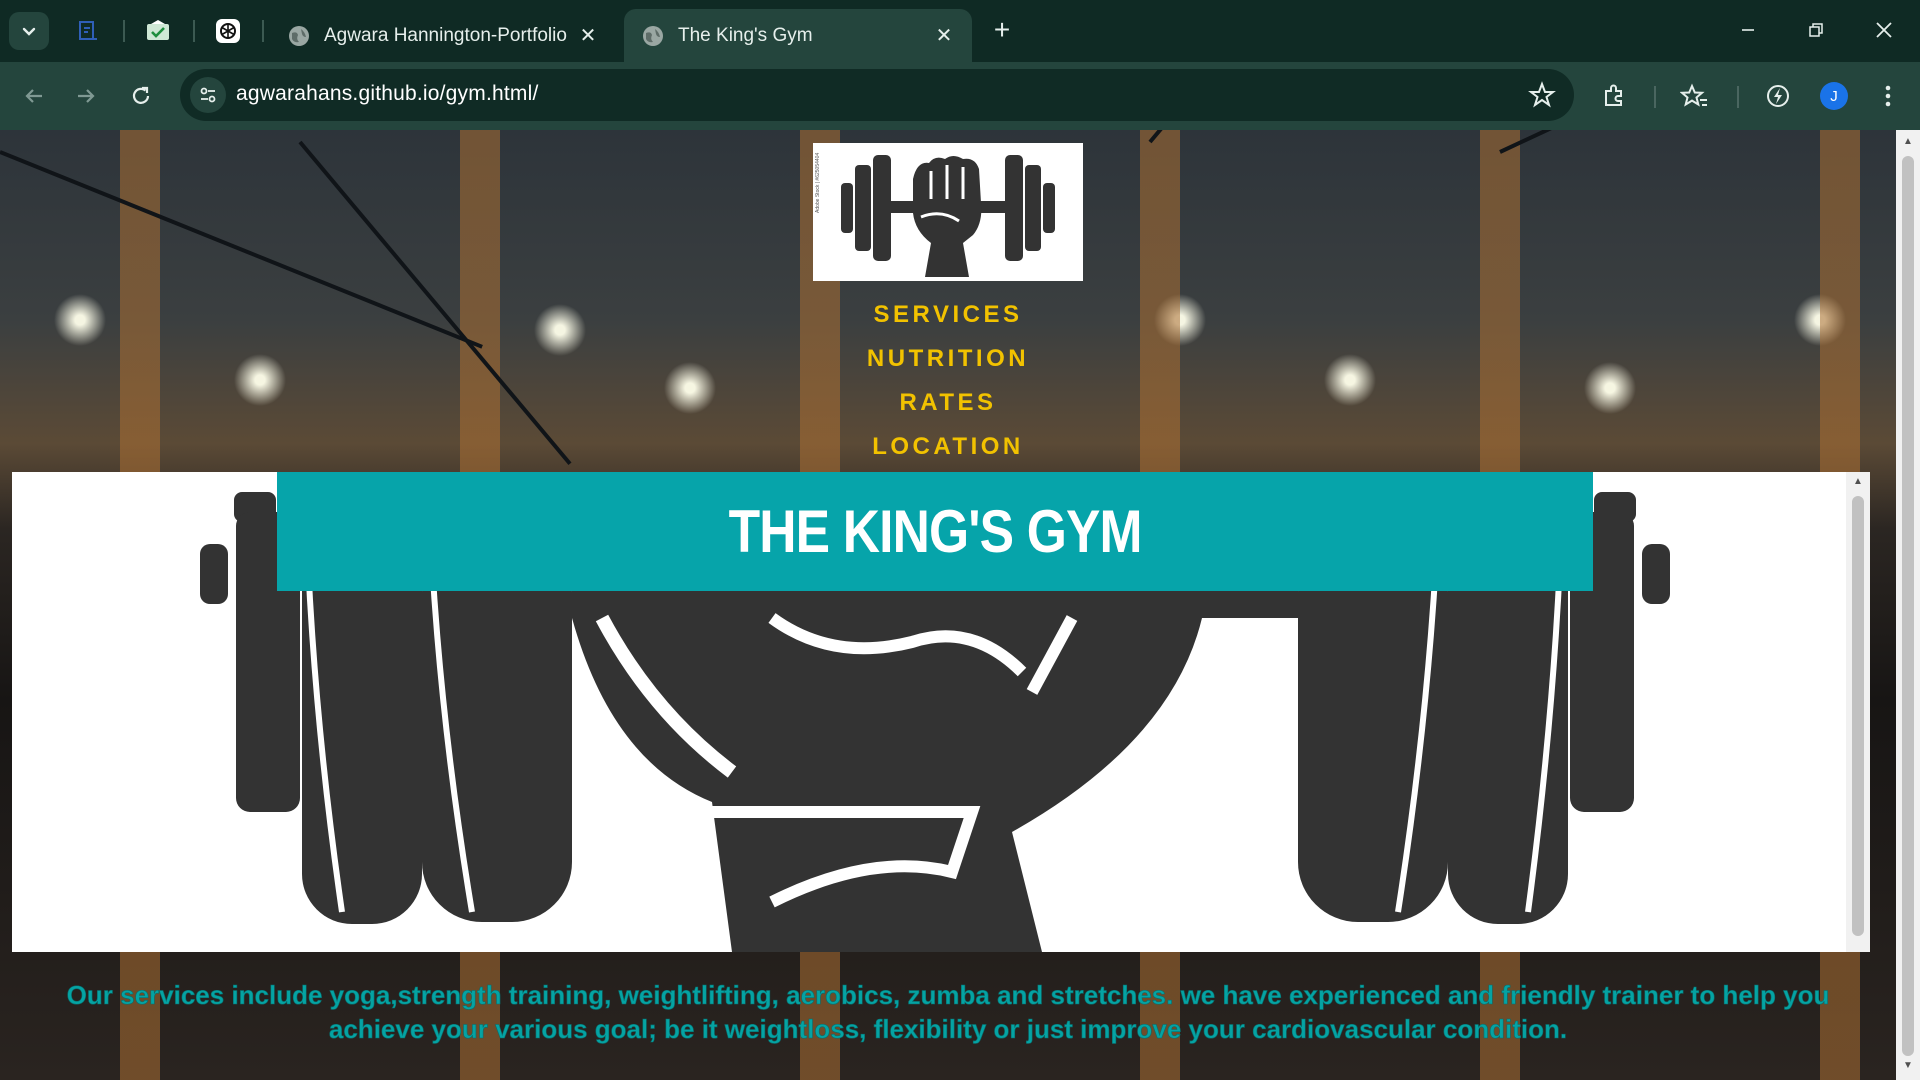 Image resolution: width=1920 pixels, height=1080 pixels. I want to click on scroll-down-arrow-icon: ▼, so click(1908, 1066).